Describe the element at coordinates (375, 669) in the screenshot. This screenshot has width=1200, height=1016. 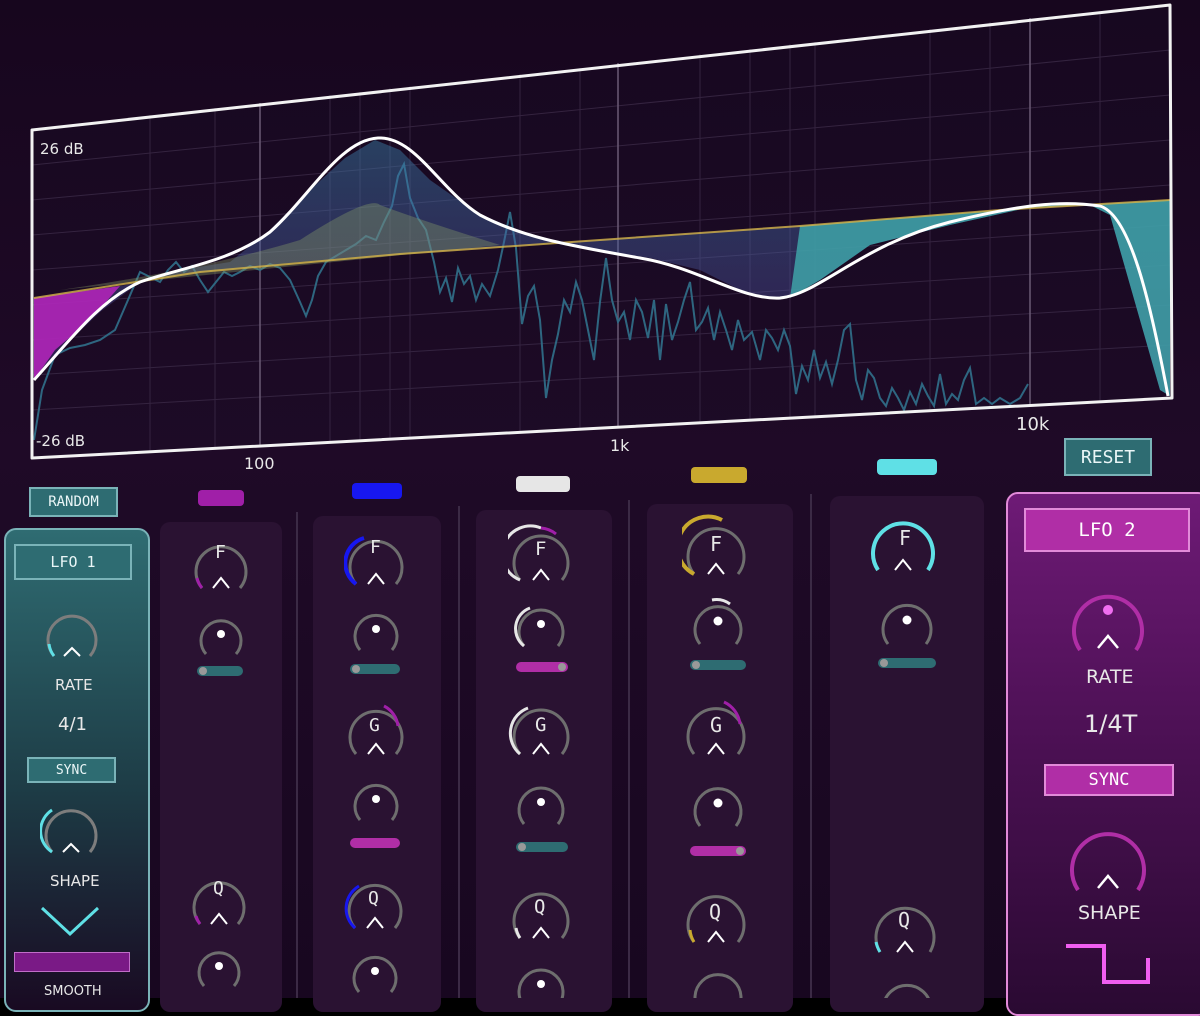
I see `band-2-slider-a` at that location.